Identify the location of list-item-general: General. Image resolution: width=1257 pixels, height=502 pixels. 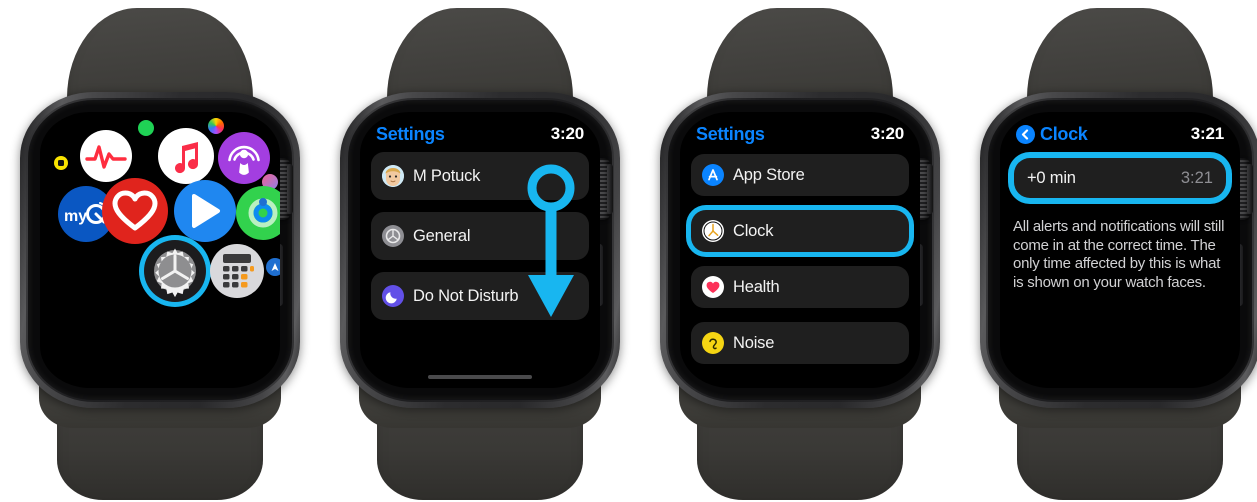
(480, 236).